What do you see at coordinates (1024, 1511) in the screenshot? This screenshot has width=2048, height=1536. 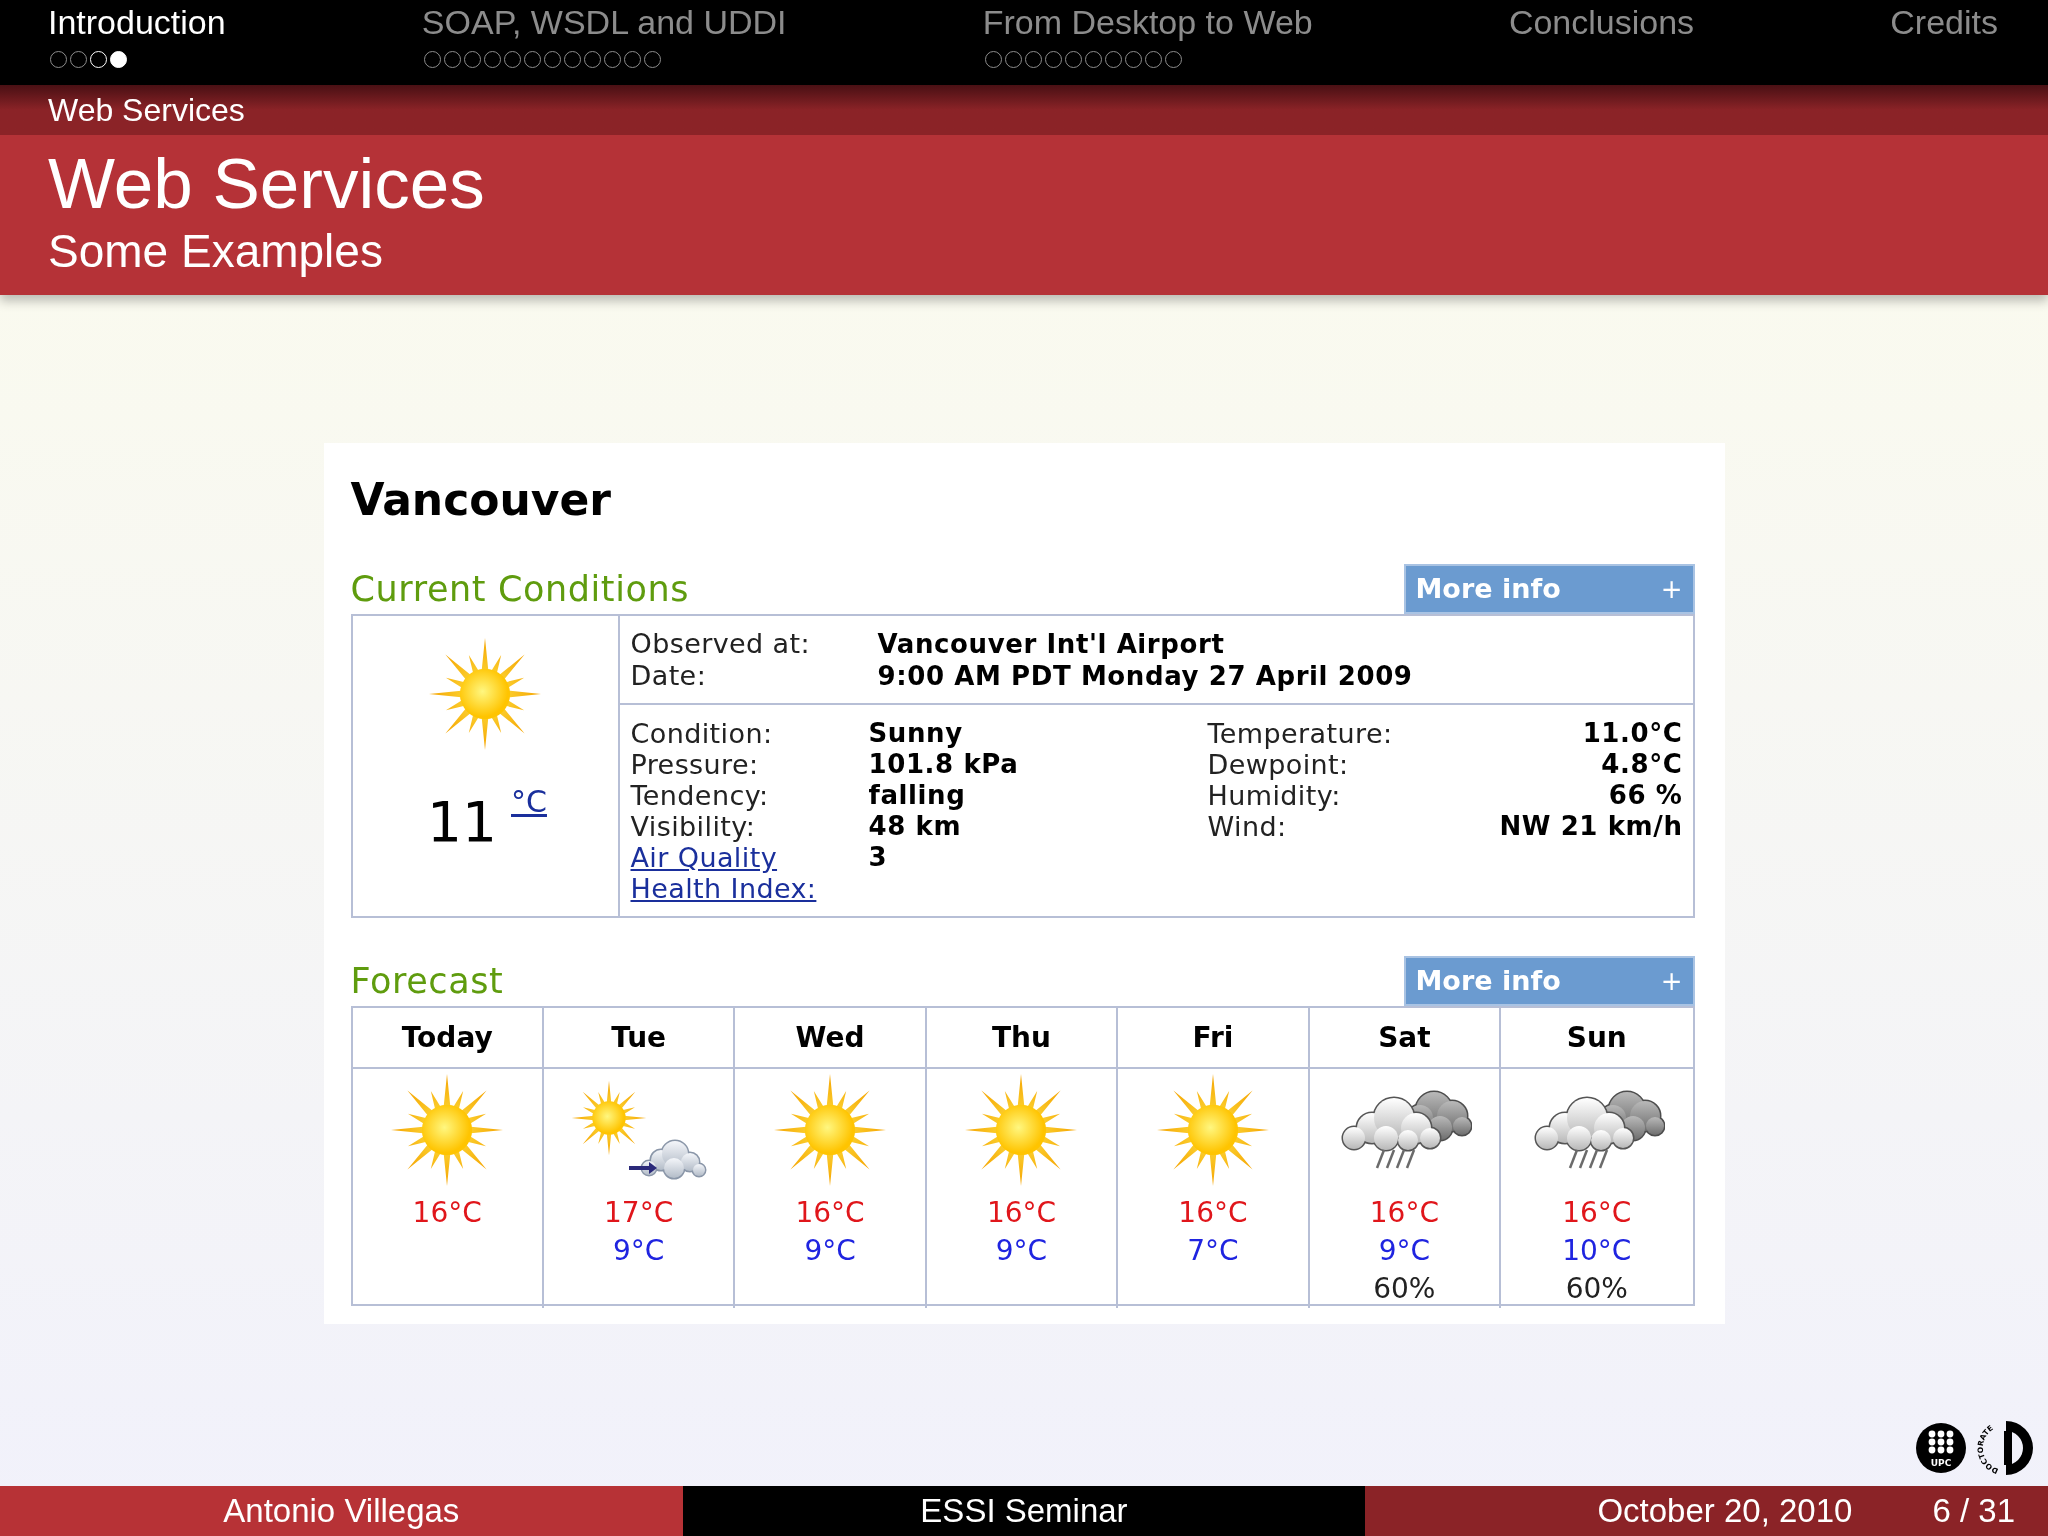 I see `event-name: ESSI Seminar` at bounding box center [1024, 1511].